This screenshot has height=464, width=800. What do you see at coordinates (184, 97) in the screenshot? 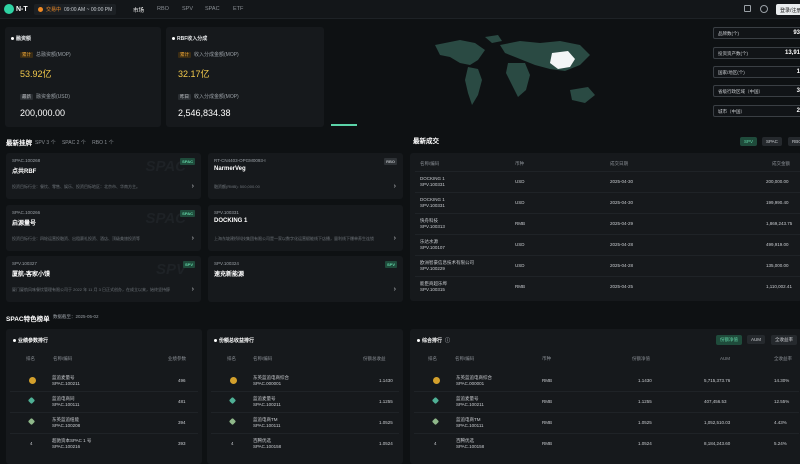
I see `yesterday-tag: 昨日` at bounding box center [184, 97].